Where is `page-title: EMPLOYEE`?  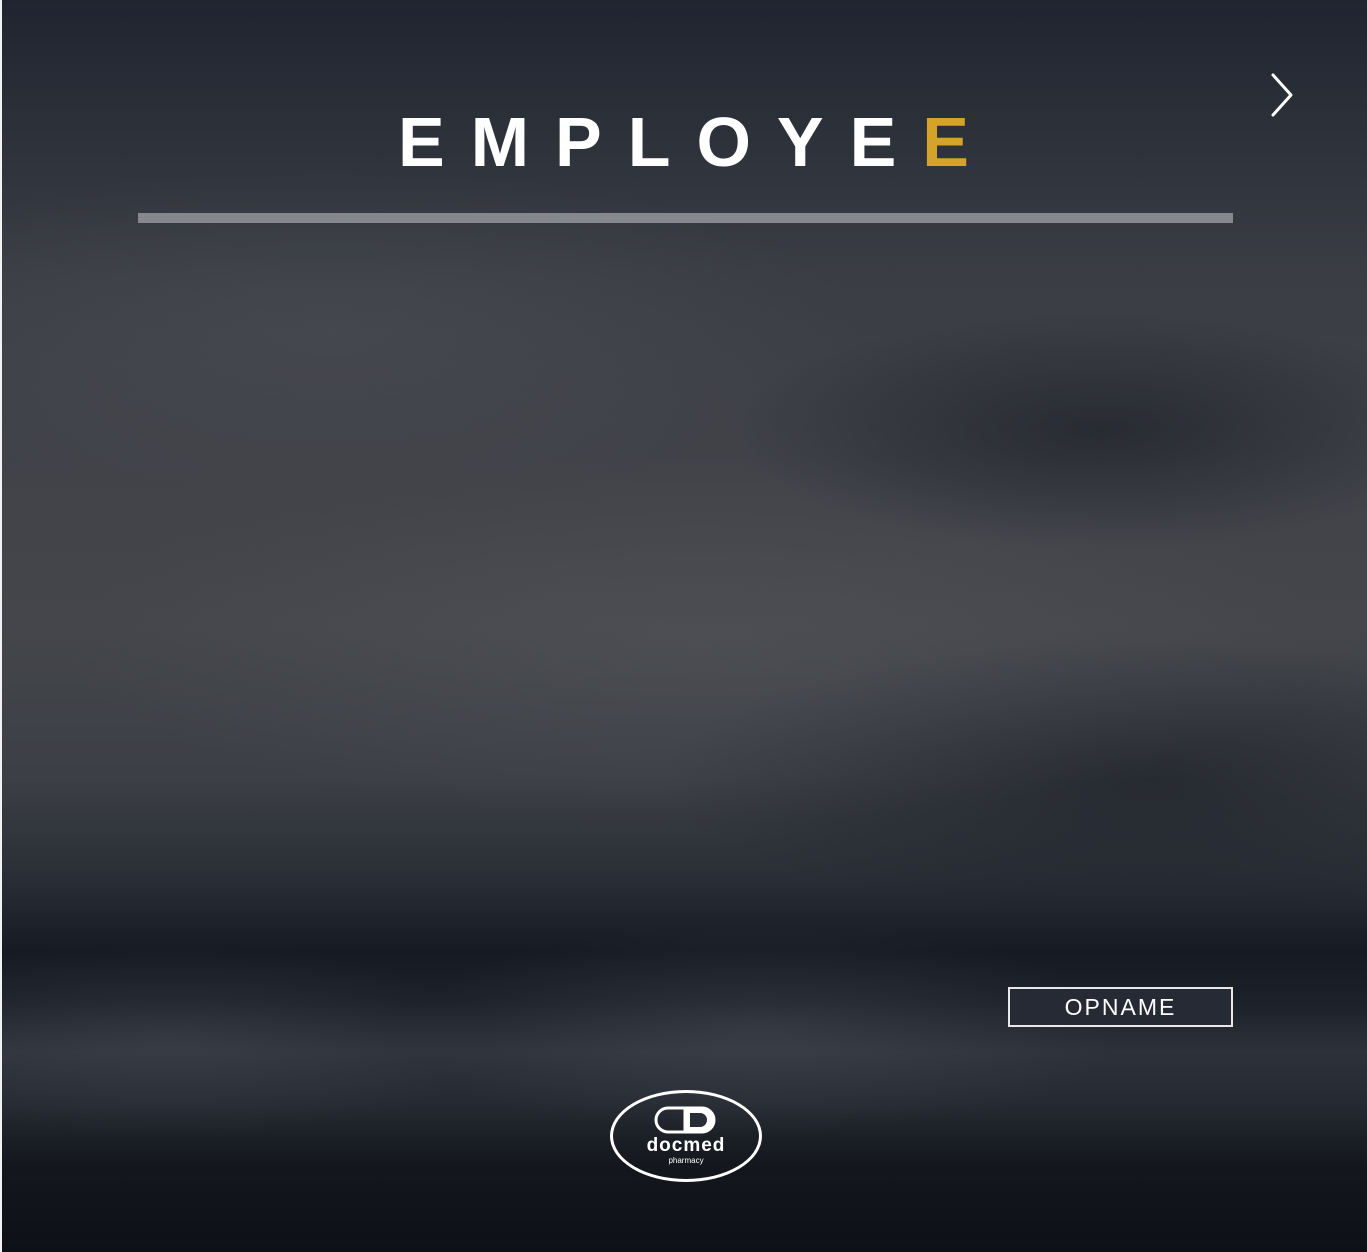 page-title: EMPLOYEE is located at coordinates (683, 142).